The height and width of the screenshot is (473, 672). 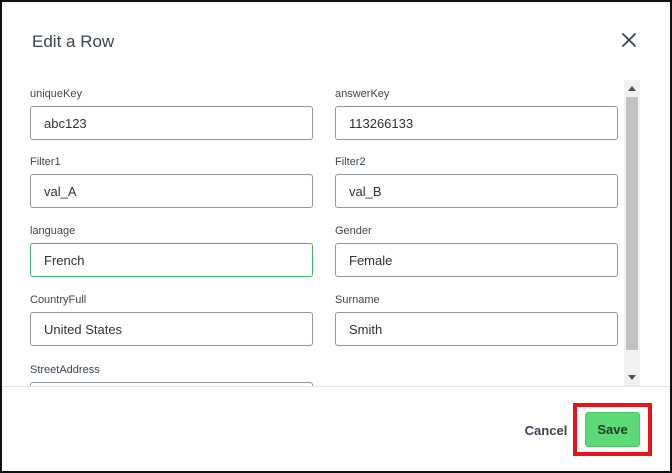 I want to click on filter2-label: Filter2, so click(x=350, y=162).